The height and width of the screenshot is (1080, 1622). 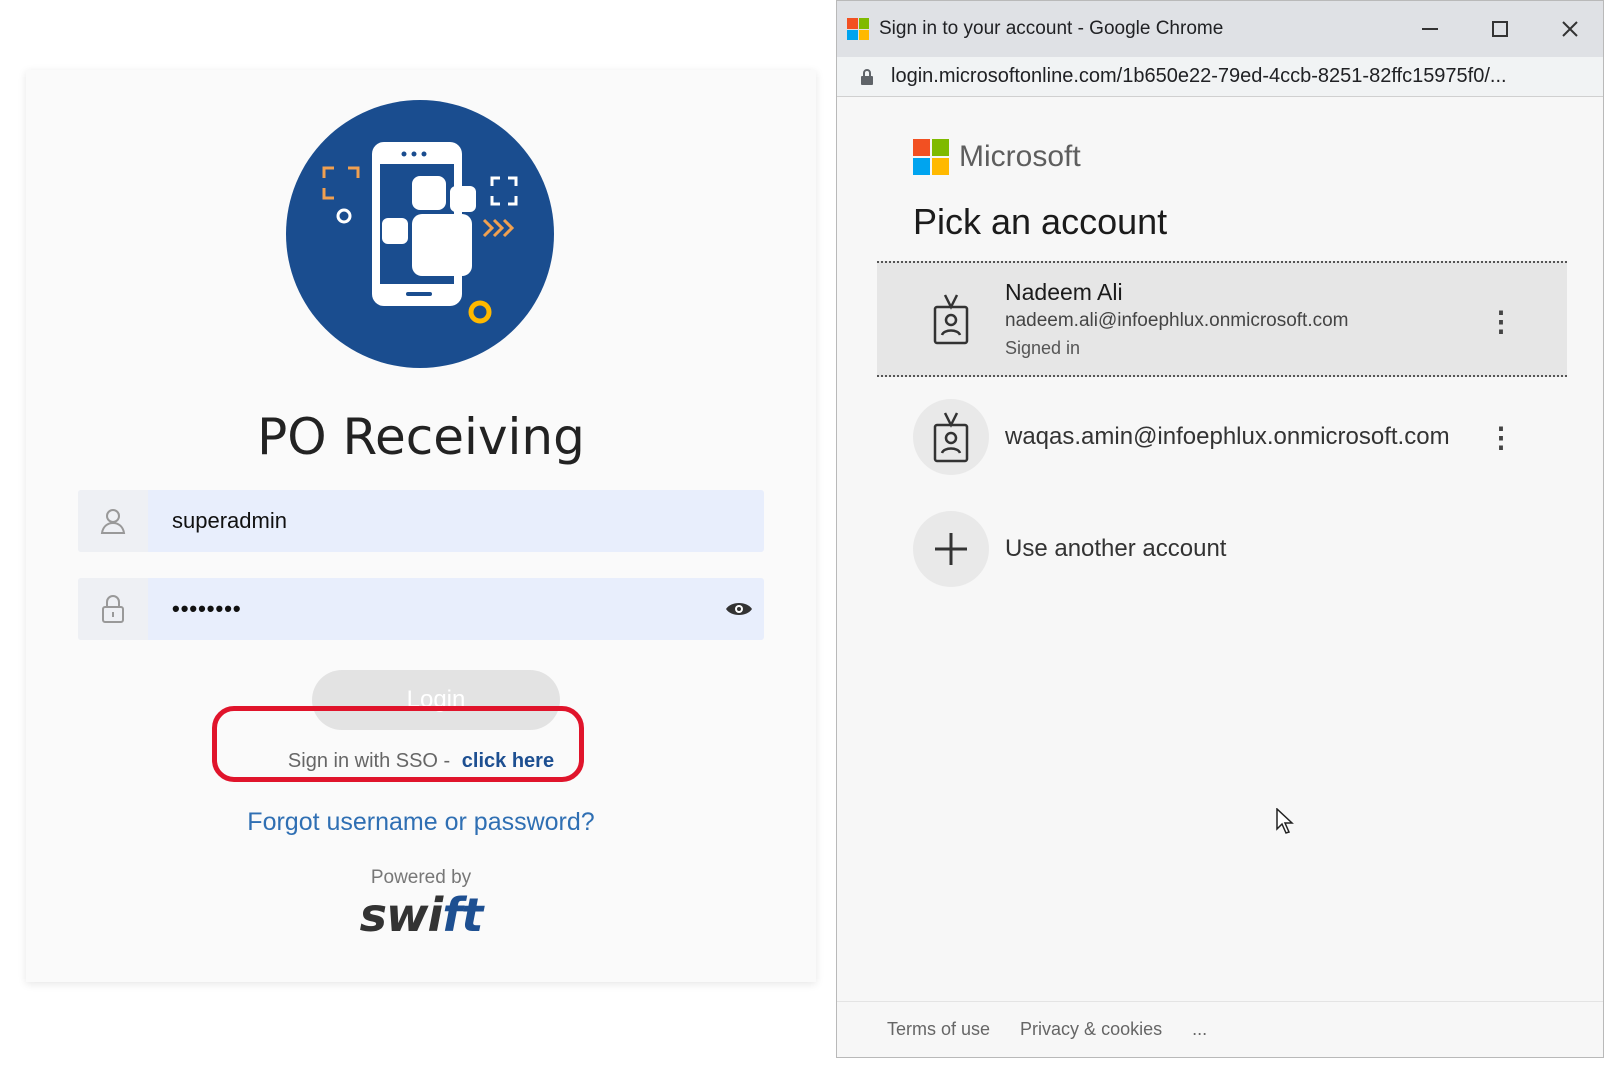 I want to click on user-icon, so click(x=113, y=521).